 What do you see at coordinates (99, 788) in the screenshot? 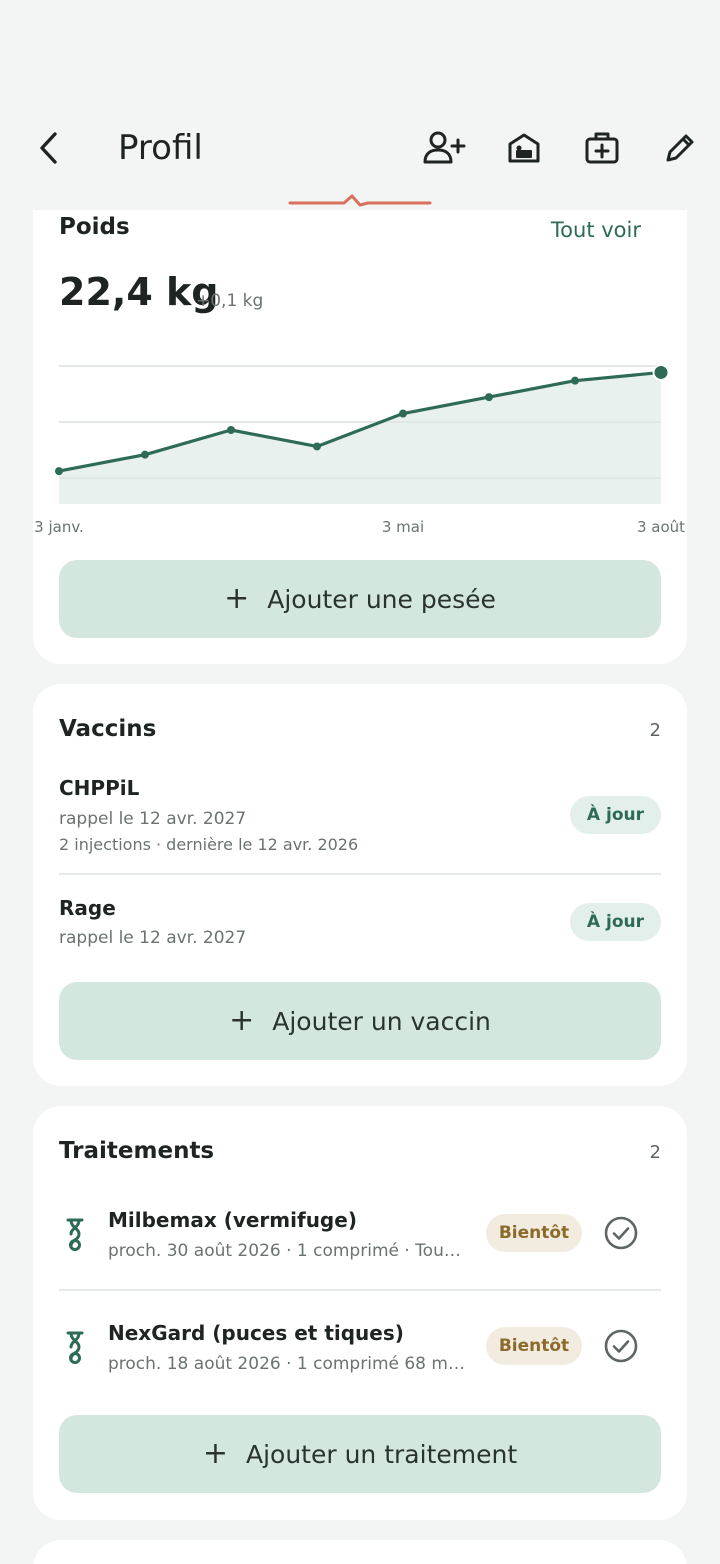
I see `vaccine-name: CHPPiL` at bounding box center [99, 788].